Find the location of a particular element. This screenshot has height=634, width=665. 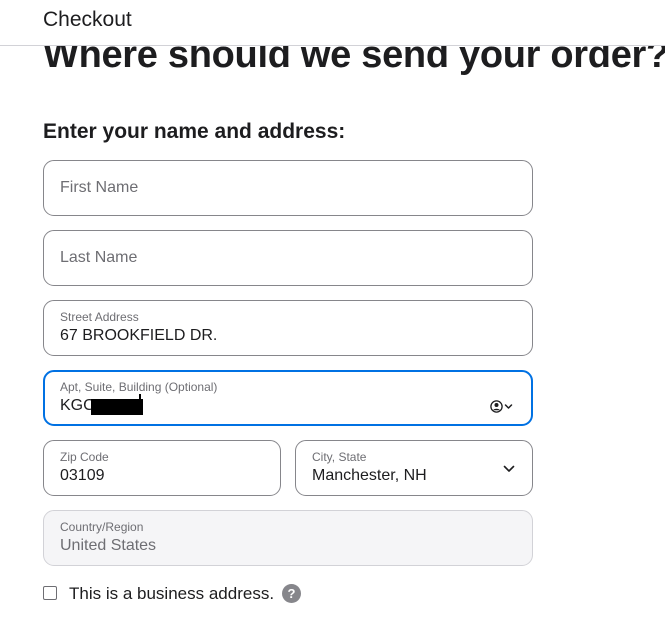

header-title: Checkout is located at coordinates (87, 19).